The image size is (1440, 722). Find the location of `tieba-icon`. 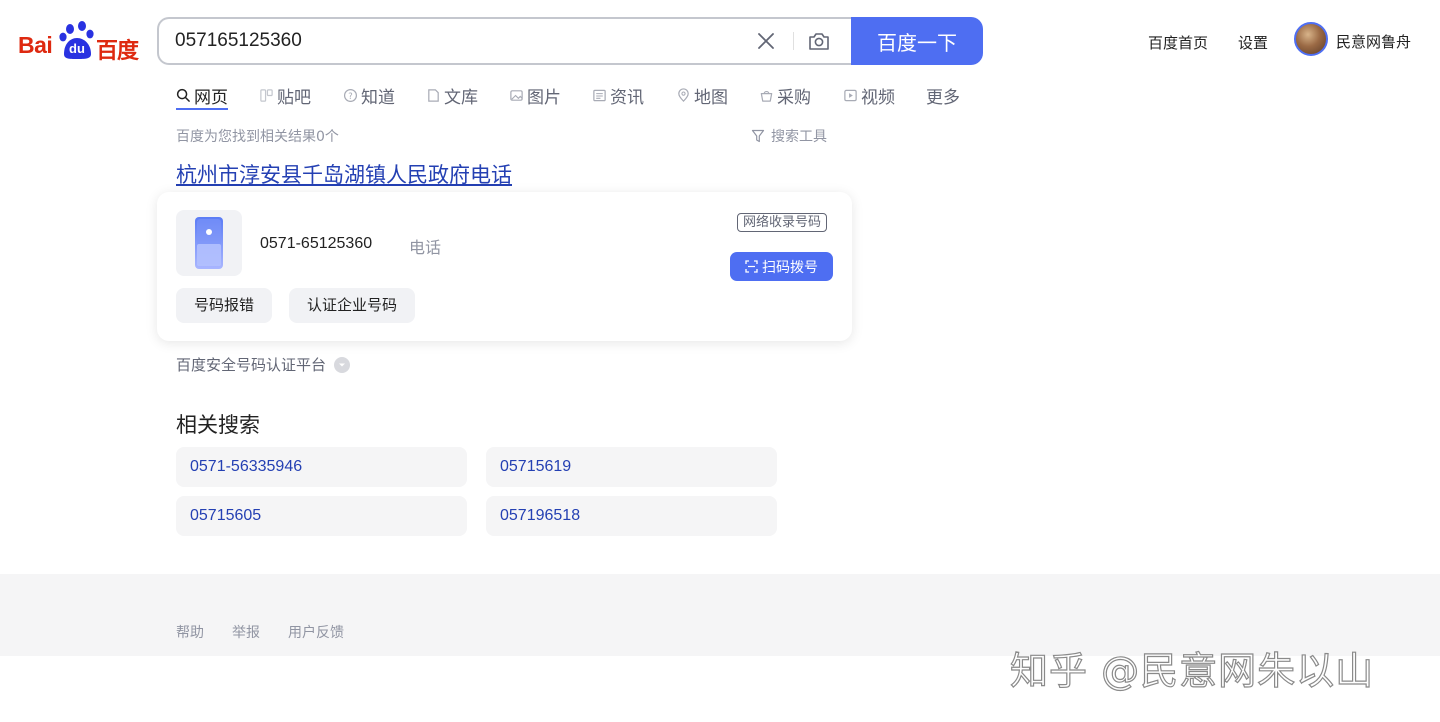

tieba-icon is located at coordinates (266, 95).